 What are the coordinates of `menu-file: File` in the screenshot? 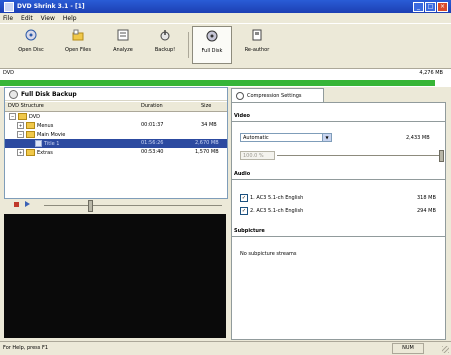 It's located at (8, 18).